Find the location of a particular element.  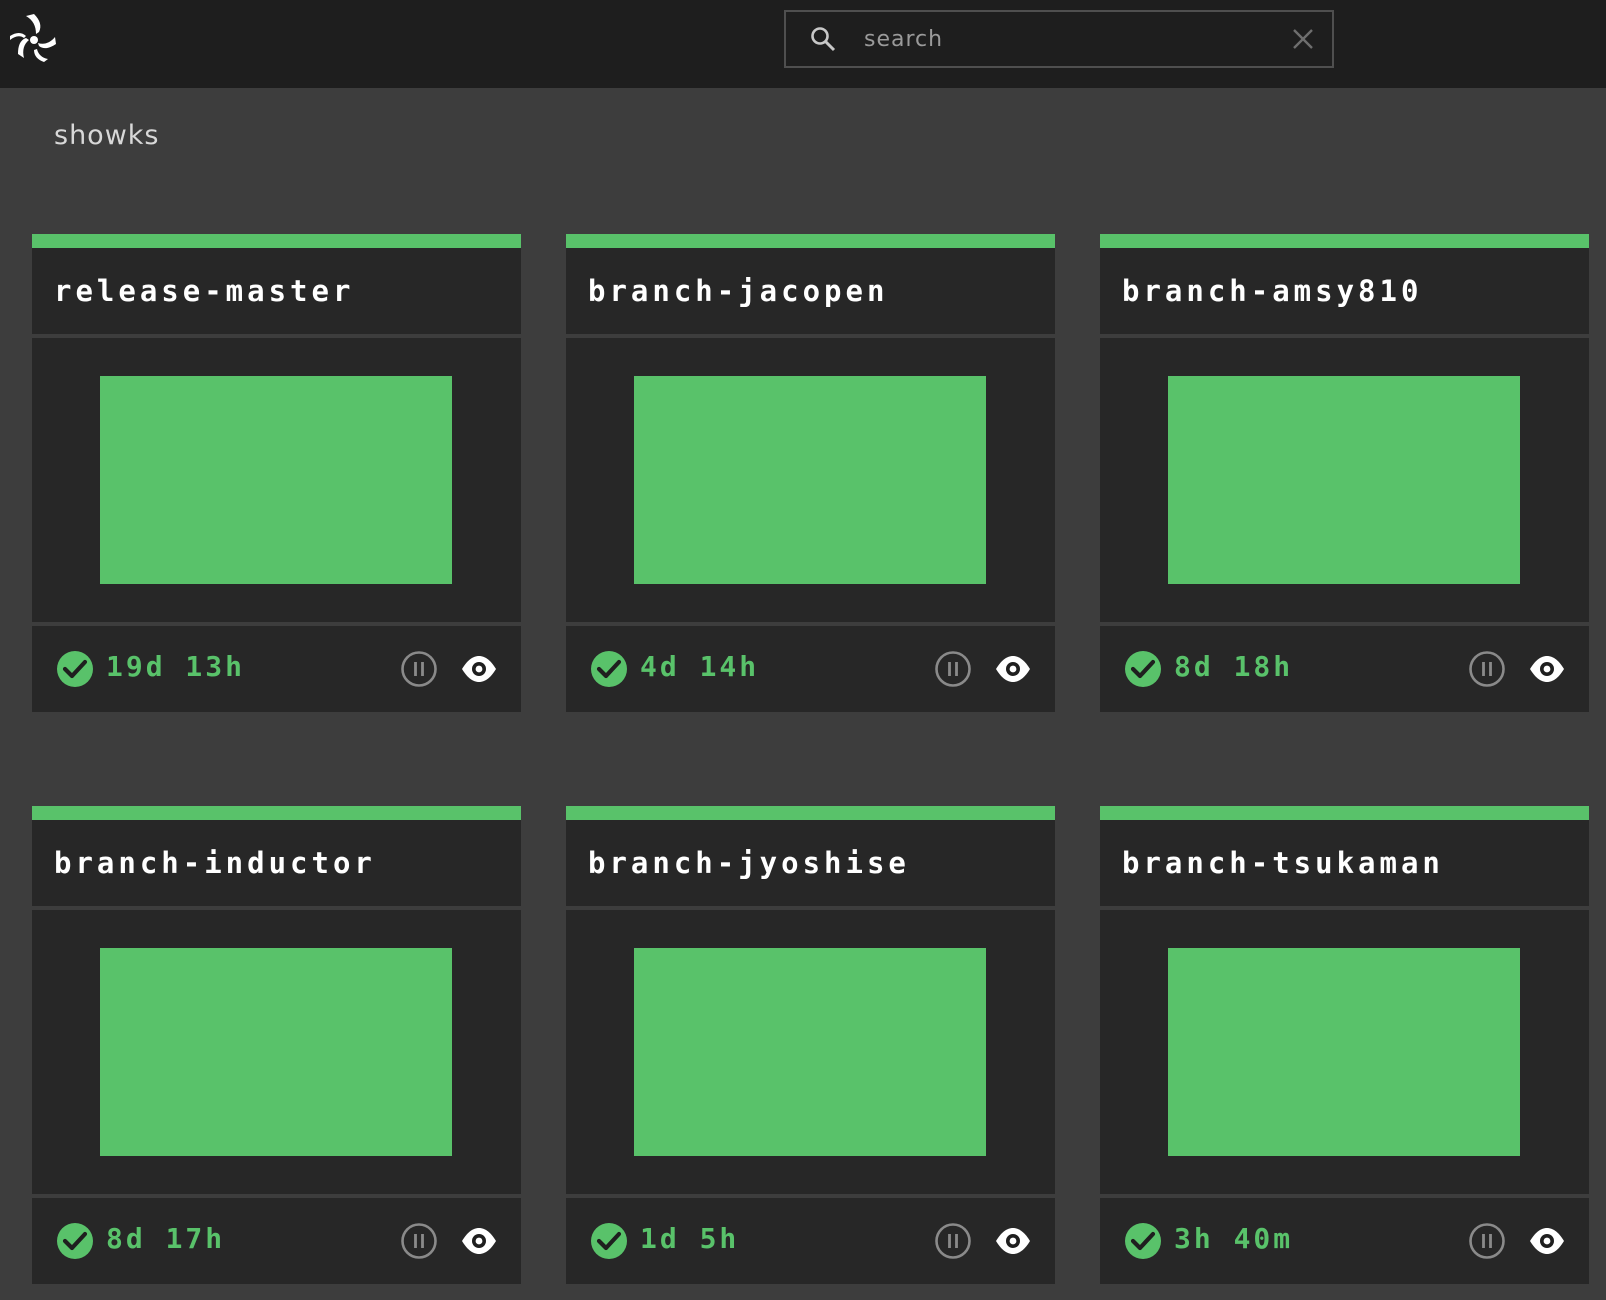

pipeline-card: branch-tsukaman 3h 40m is located at coordinates (1344, 1047).